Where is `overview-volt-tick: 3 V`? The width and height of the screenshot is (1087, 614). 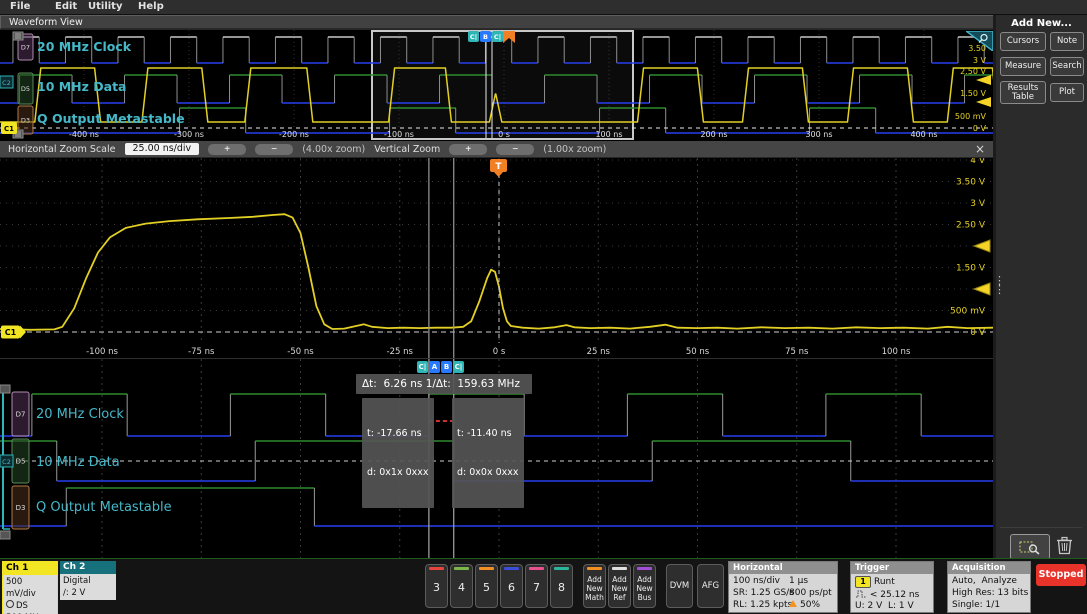 overview-volt-tick: 3 V is located at coordinates (980, 60).